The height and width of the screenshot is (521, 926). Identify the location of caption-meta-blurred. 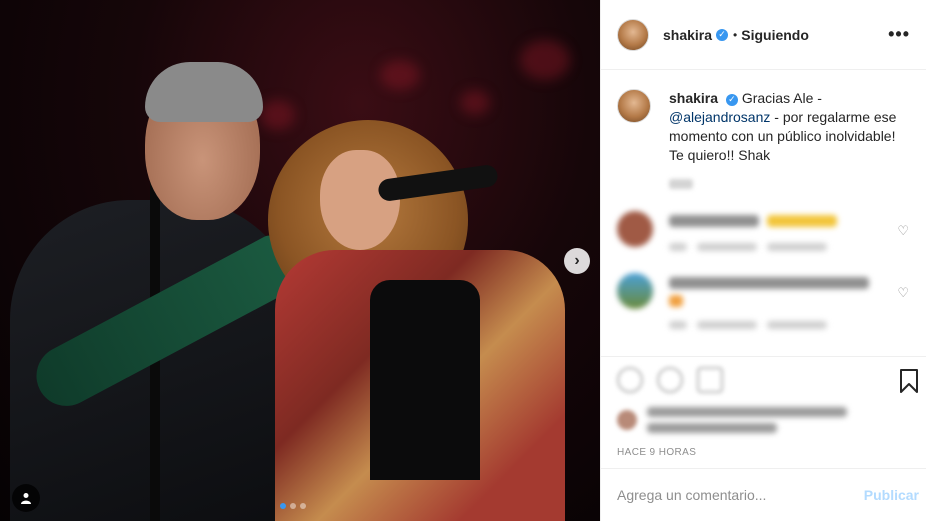
(681, 184).